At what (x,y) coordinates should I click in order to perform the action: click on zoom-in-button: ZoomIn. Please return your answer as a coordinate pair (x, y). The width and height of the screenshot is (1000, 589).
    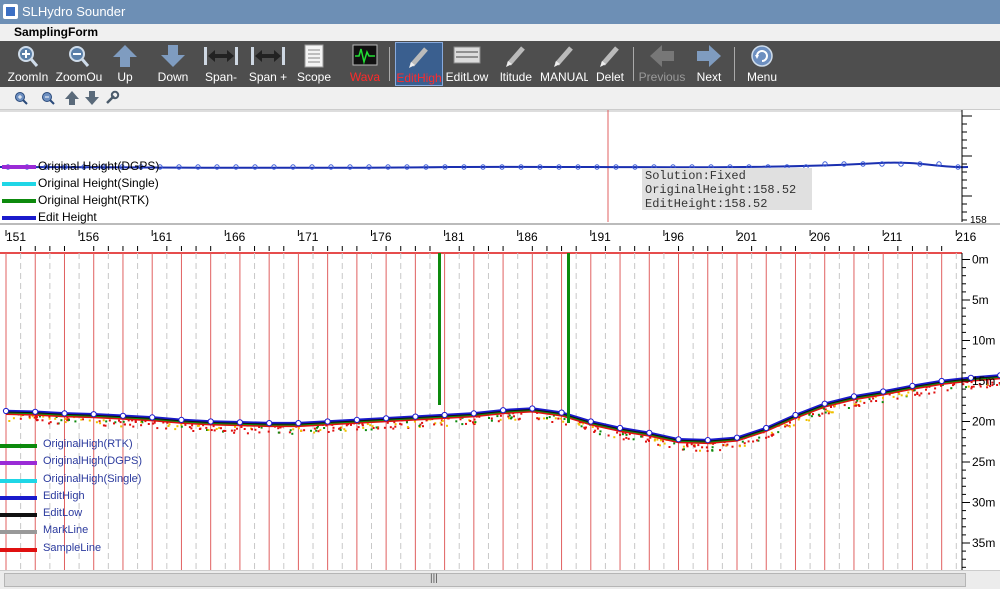
    Looking at the image, I should click on (28, 64).